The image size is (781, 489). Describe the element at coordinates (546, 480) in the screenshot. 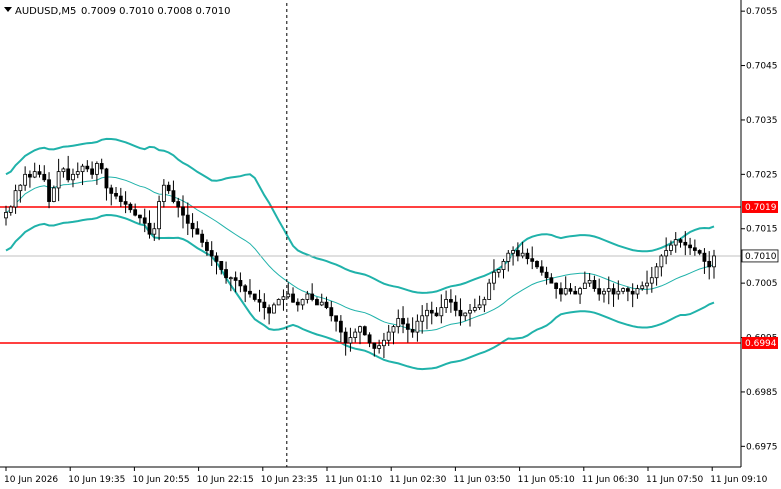

I see `x-tick-label: 11 Jun 05:10` at that location.